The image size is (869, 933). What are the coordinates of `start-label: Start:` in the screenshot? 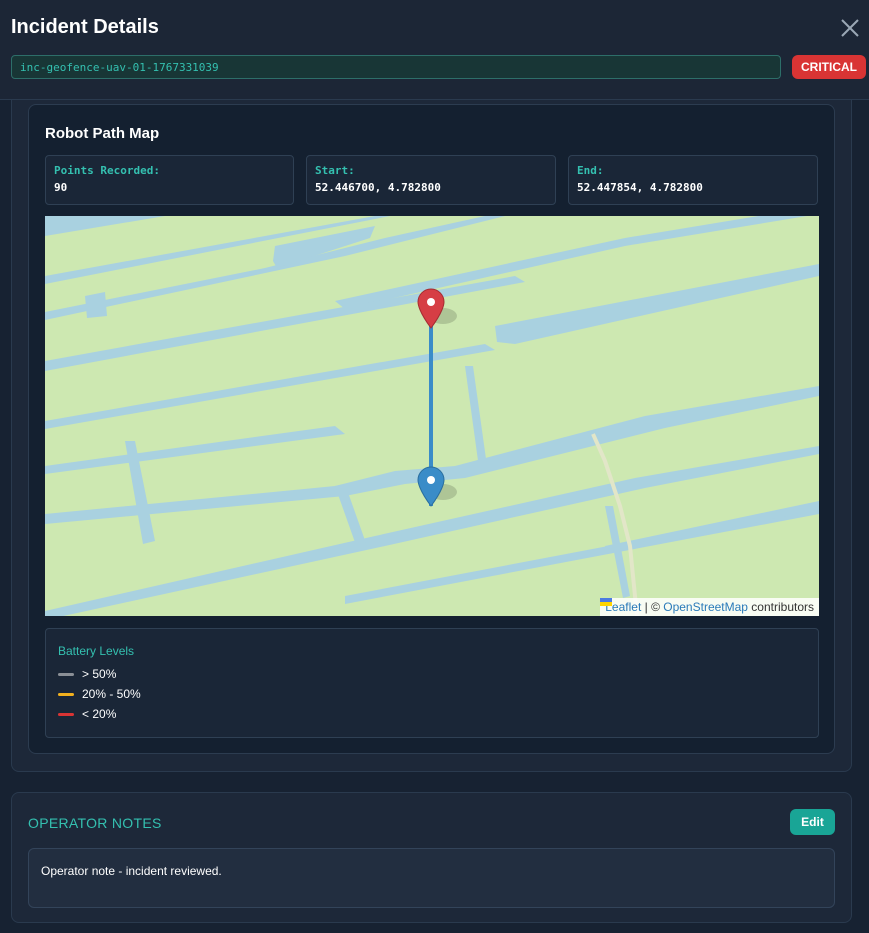 It's located at (335, 170).